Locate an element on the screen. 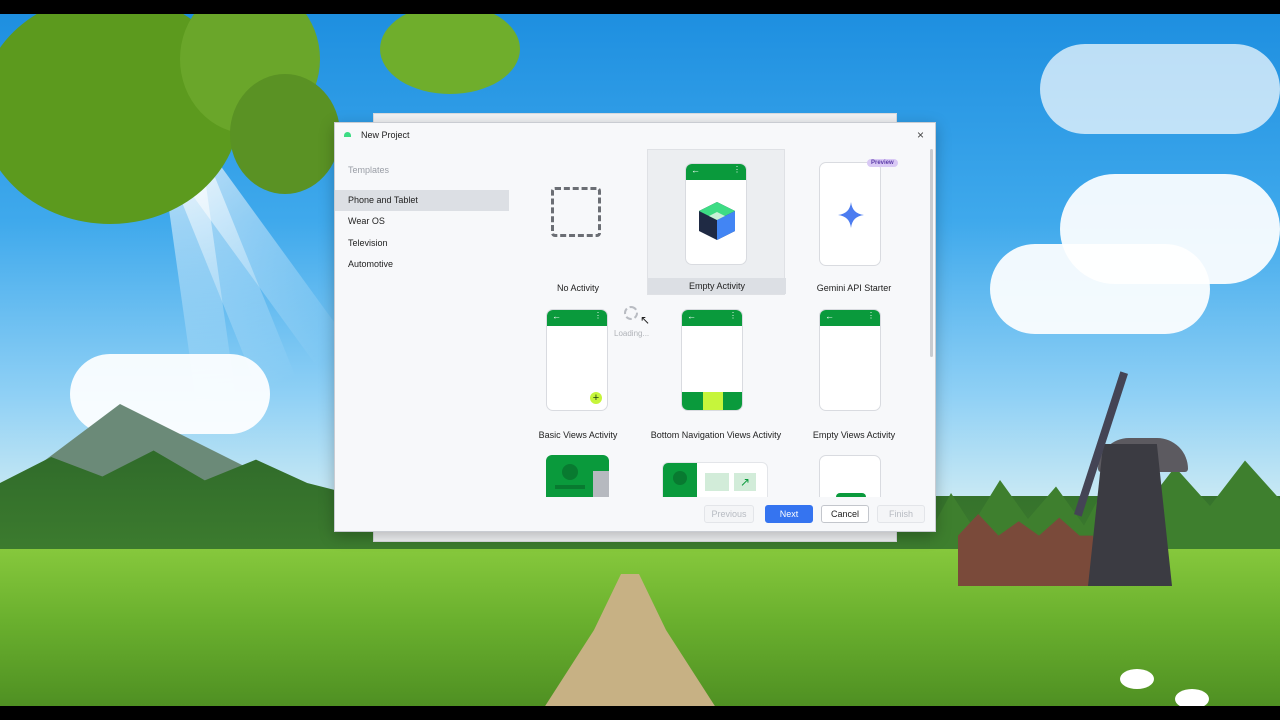 The image size is (1280, 720). template-label: Empty Views Activity is located at coordinates (854, 435).